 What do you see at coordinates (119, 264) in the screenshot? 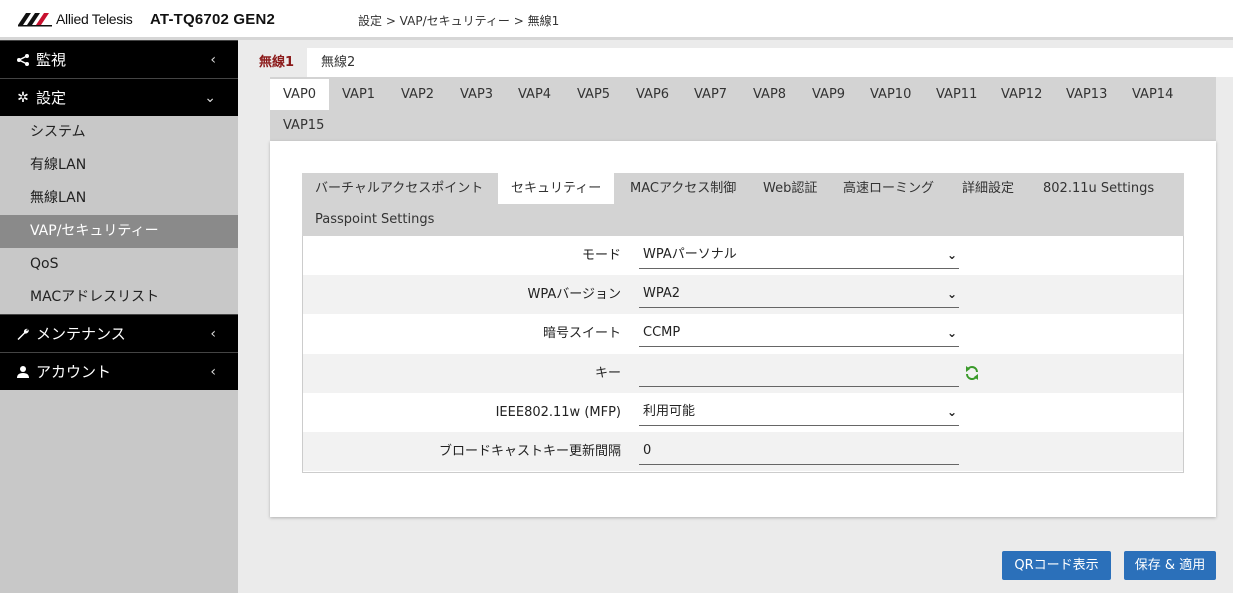
I see `sidebar-item-qos: QoS` at bounding box center [119, 264].